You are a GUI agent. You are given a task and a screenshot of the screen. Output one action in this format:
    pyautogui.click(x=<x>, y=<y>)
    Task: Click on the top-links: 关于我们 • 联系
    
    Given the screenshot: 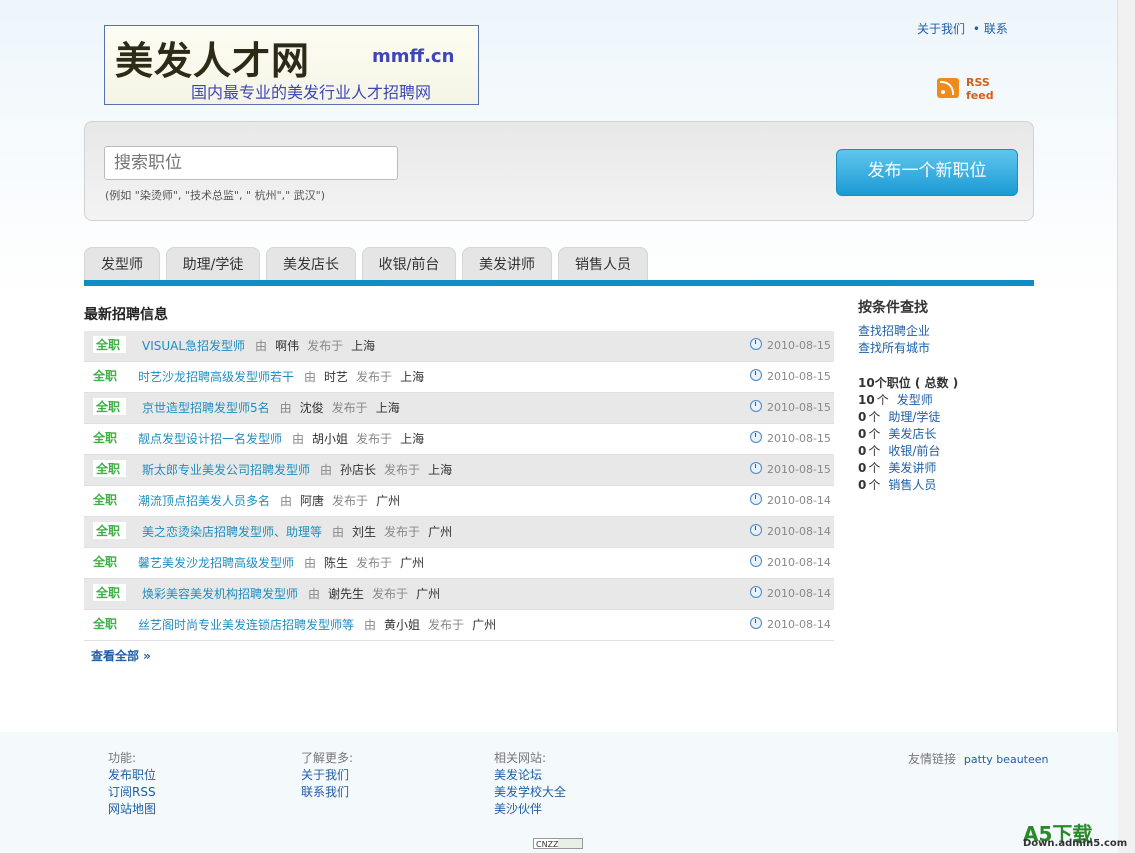 What is the action you would take?
    pyautogui.click(x=962, y=28)
    